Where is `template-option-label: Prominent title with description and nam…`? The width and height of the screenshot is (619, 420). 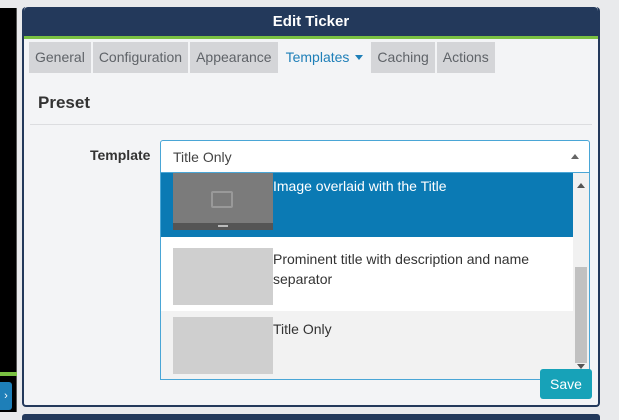 template-option-label: Prominent title with description and nam… is located at coordinates (401, 269).